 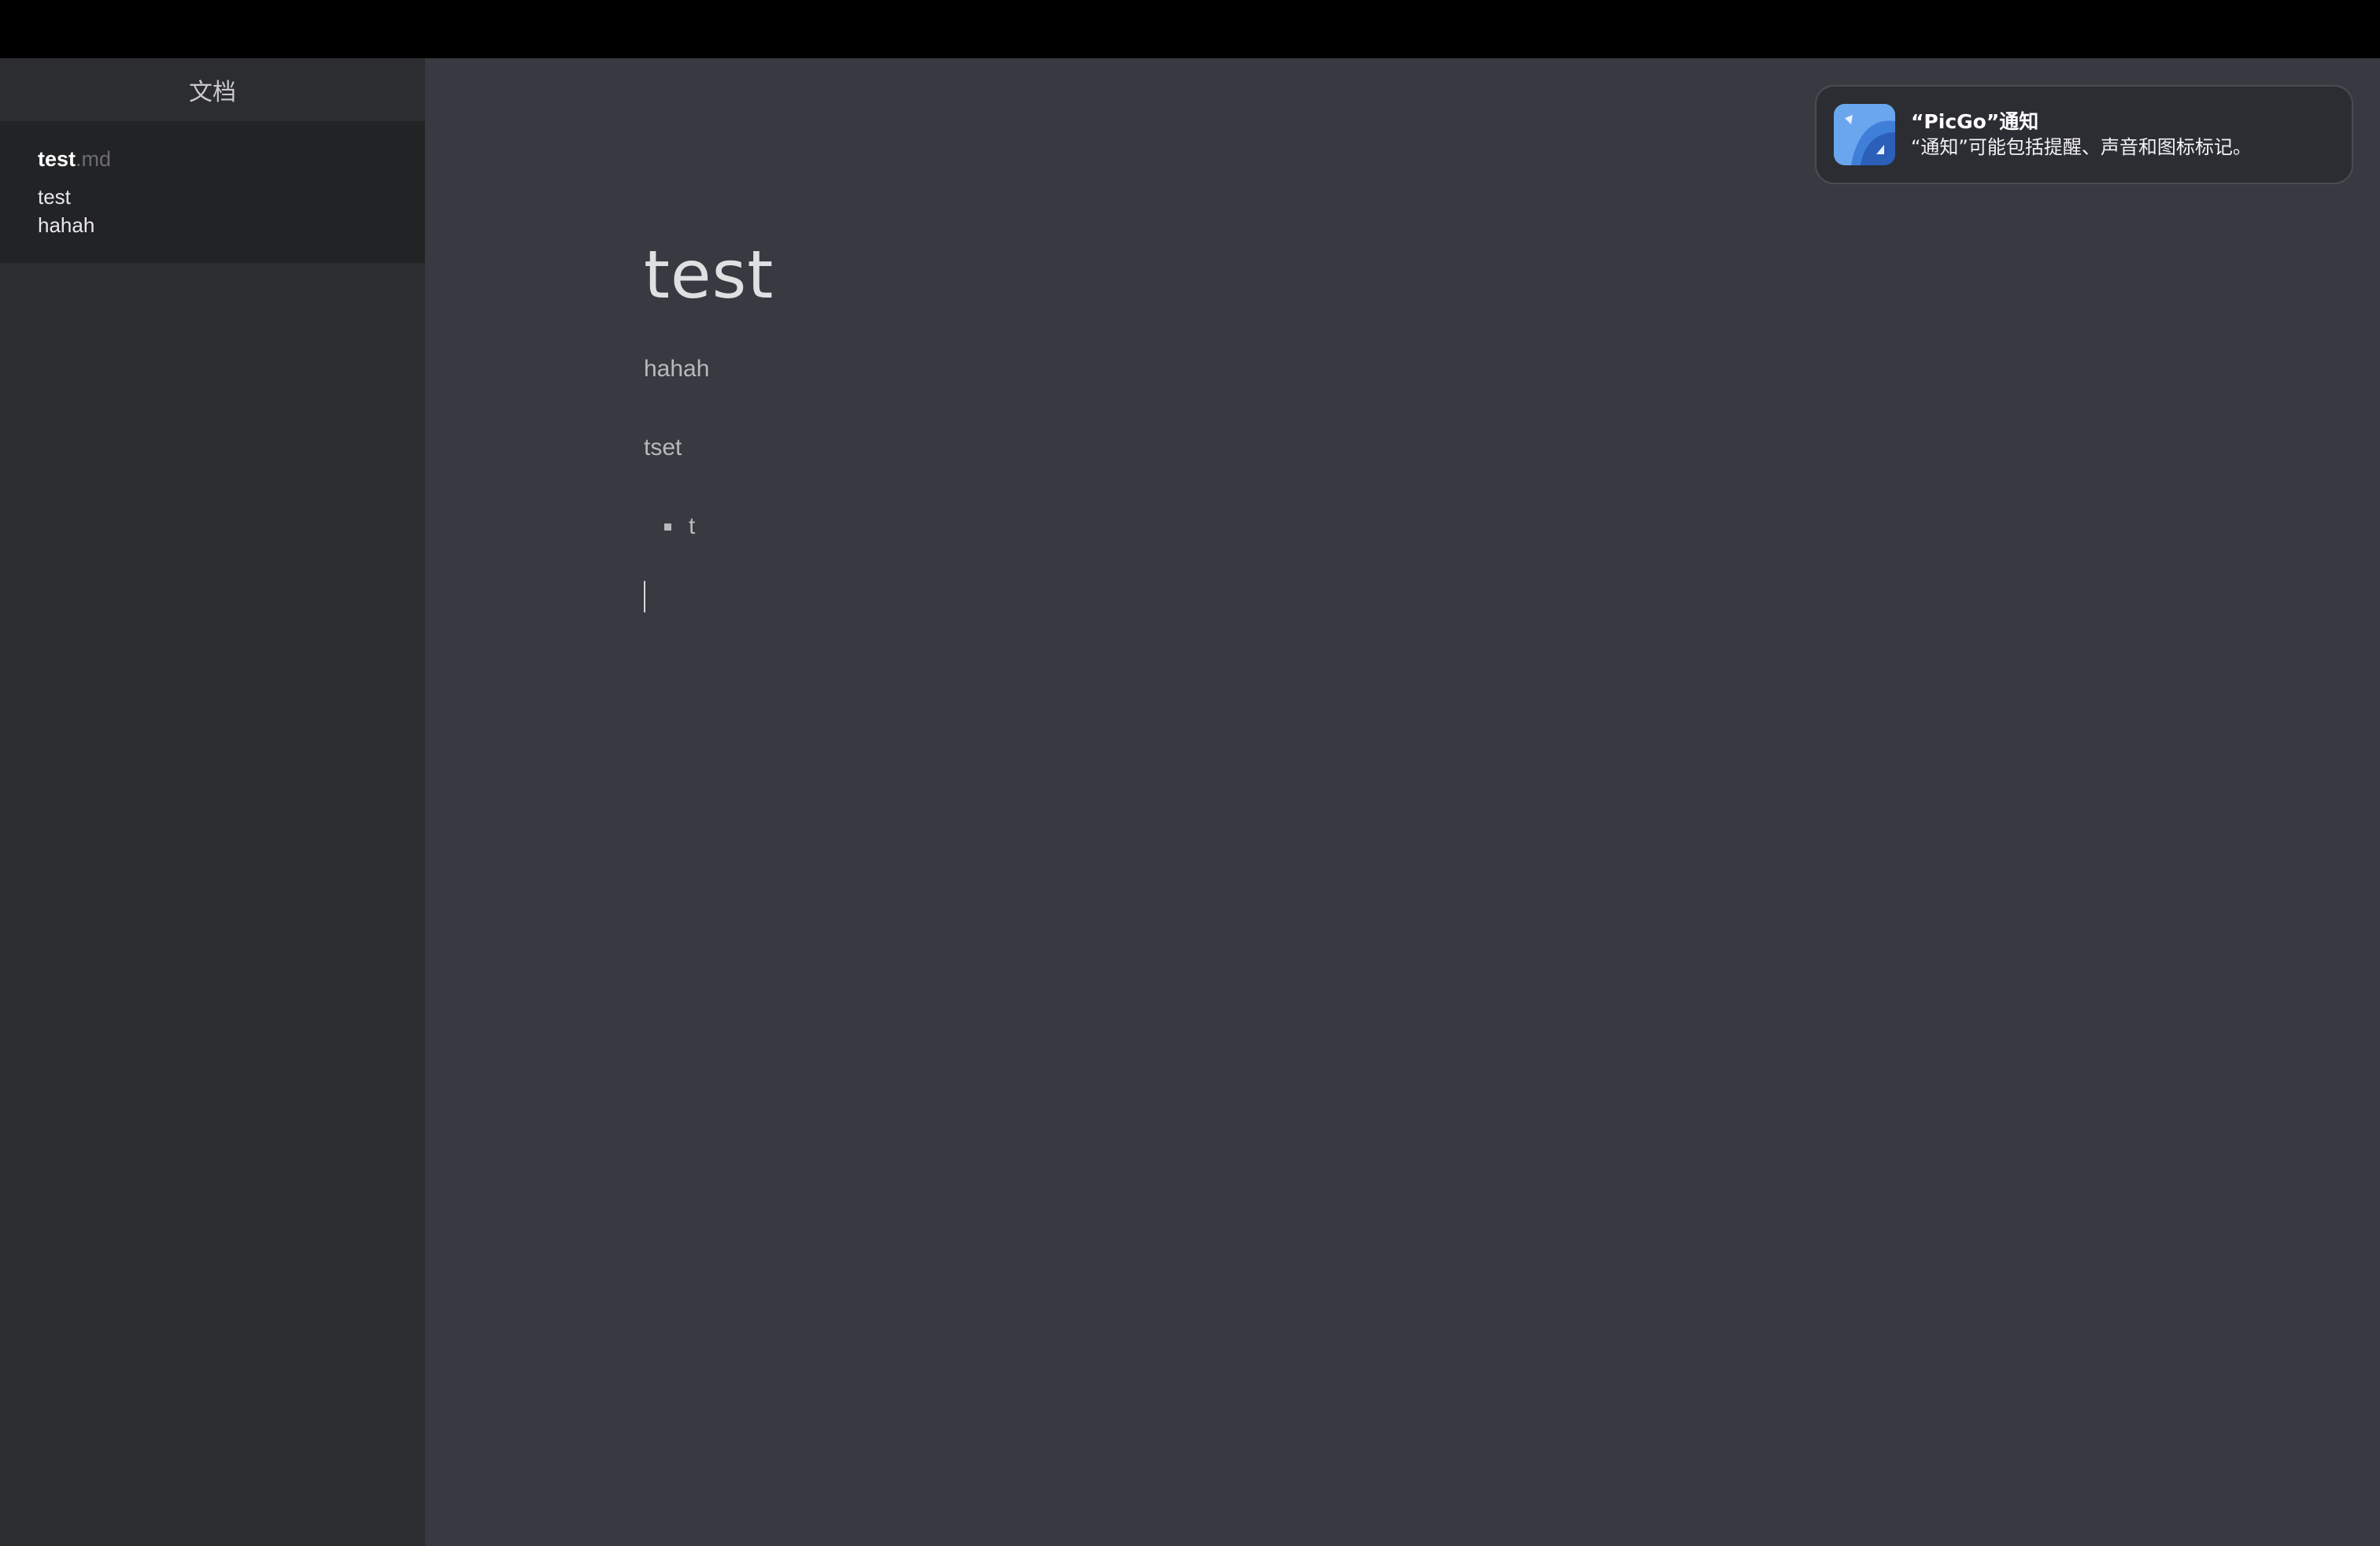 I want to click on file-title: test.md, so click(x=231, y=159).